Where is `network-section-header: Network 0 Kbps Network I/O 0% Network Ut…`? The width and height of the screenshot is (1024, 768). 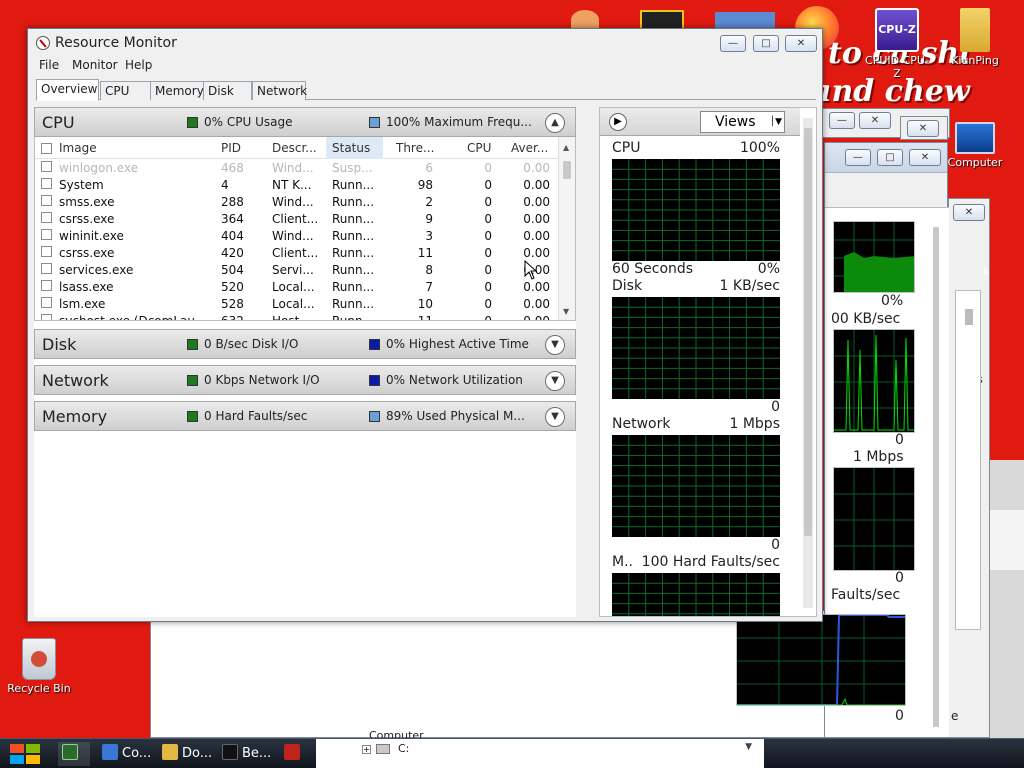 network-section-header: Network 0 Kbps Network I/O 0% Network Ut… is located at coordinates (305, 380).